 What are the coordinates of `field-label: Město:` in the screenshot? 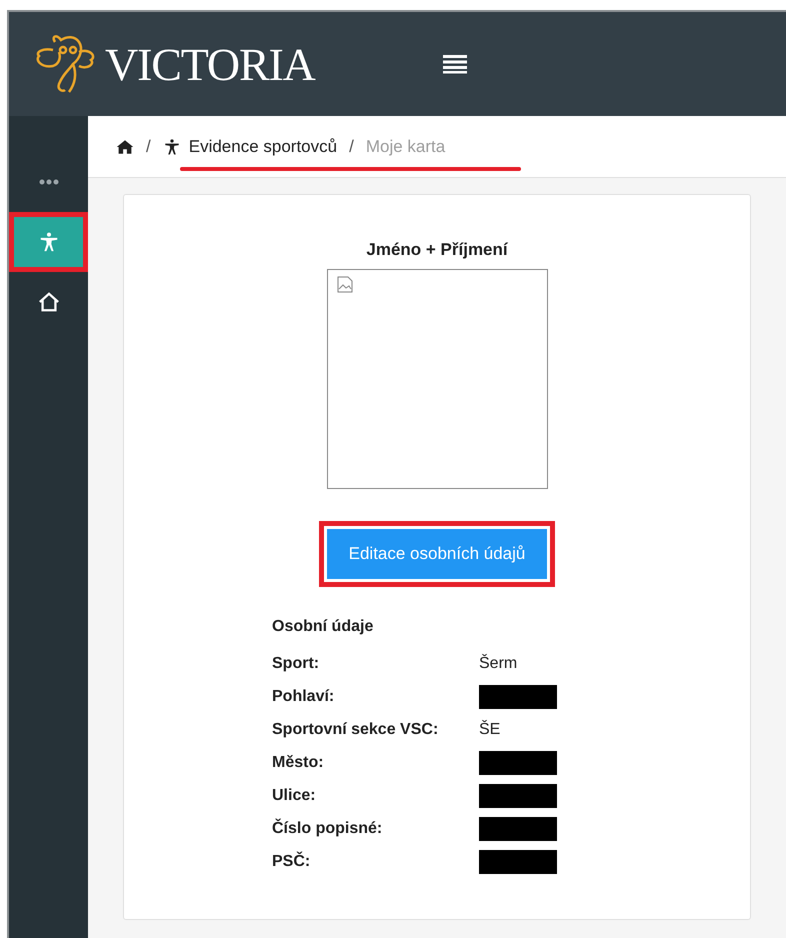 It's located at (298, 763).